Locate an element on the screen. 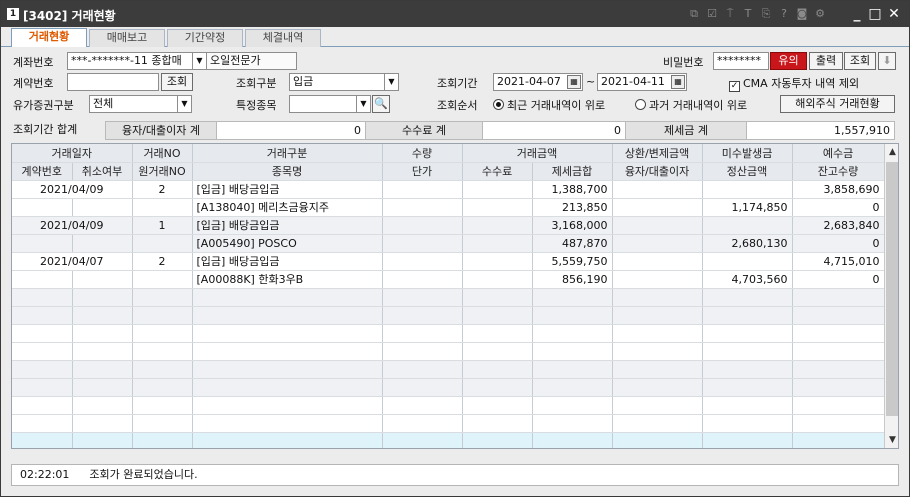  col-header: 거래일자 is located at coordinates (72, 153).